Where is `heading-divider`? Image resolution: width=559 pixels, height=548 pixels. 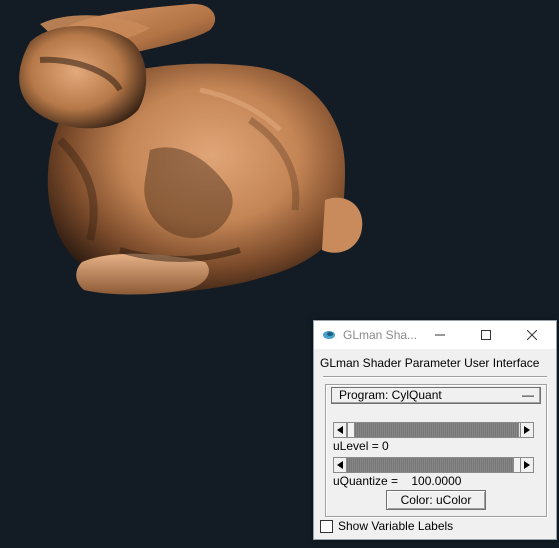
heading-divider is located at coordinates (435, 377).